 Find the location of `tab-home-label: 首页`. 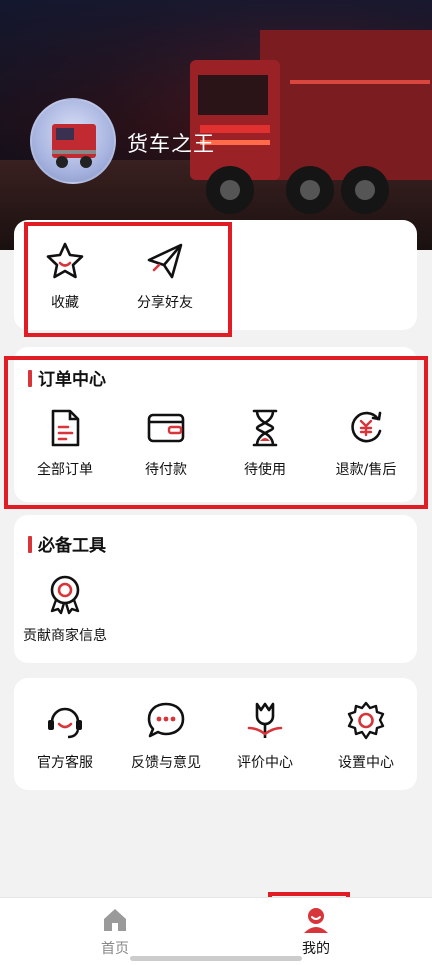

tab-home-label: 首页 is located at coordinates (115, 949).